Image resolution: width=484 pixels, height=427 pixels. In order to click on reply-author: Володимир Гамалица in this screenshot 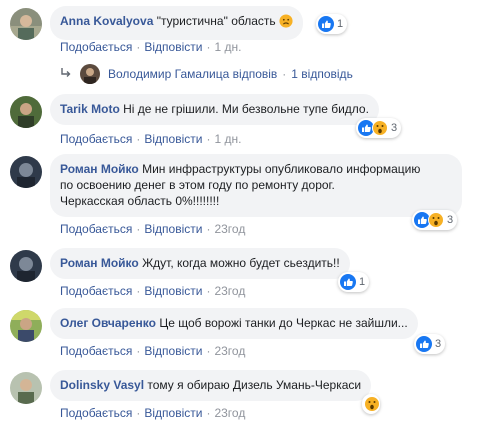, I will do `click(169, 74)`.